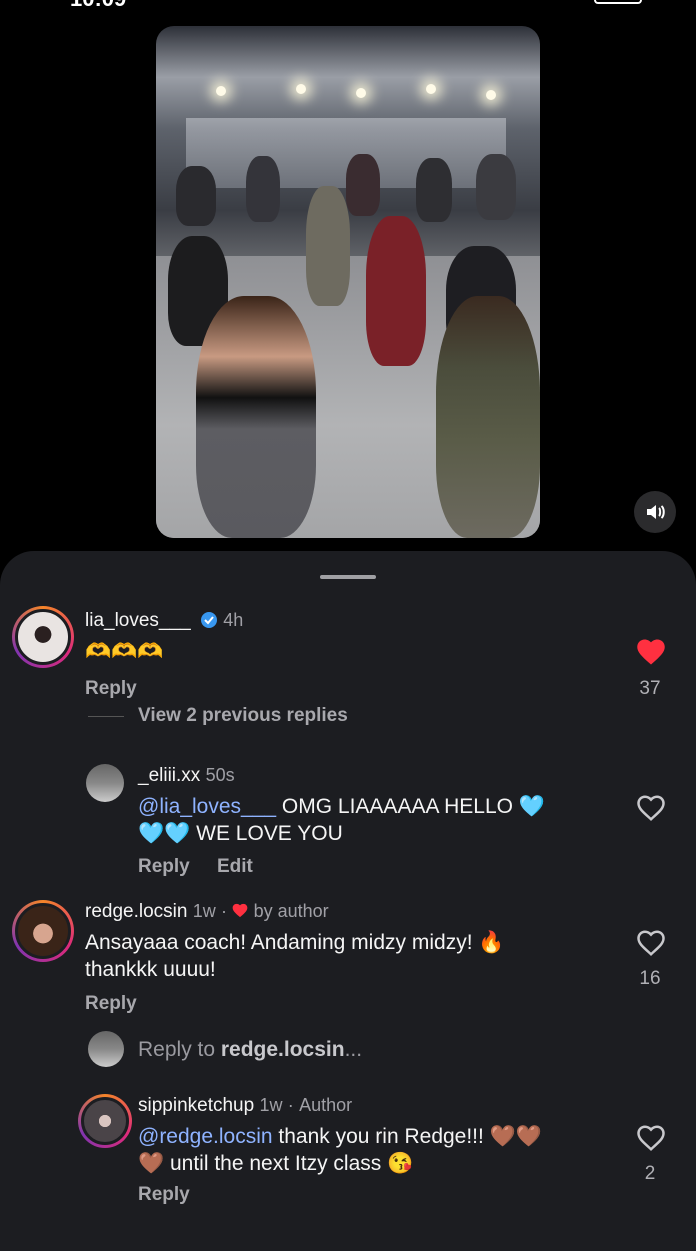 The width and height of the screenshot is (696, 1251). Describe the element at coordinates (650, 1173) in the screenshot. I see `like-count: 2` at that location.